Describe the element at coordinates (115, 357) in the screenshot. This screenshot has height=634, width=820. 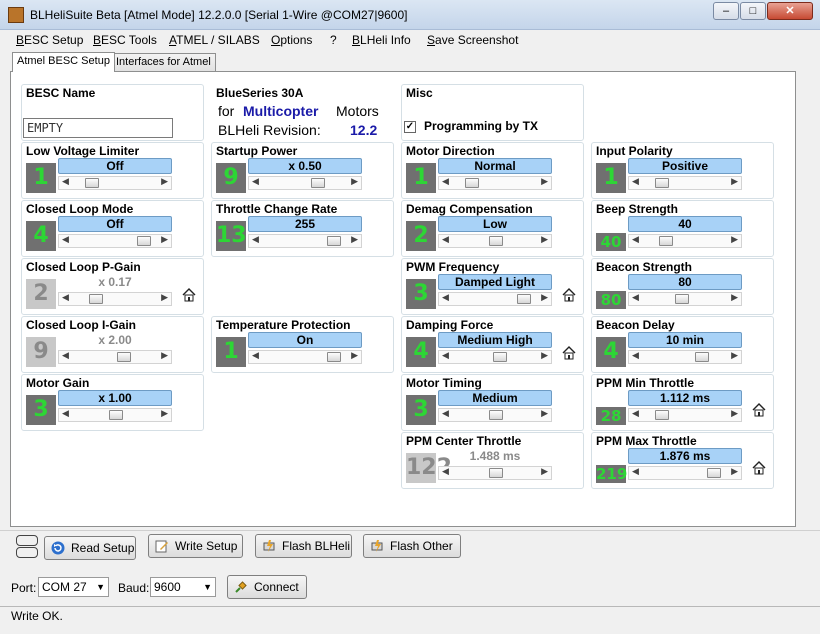
I see `closed-loop-i-gain-slider: ◀ ▶` at that location.